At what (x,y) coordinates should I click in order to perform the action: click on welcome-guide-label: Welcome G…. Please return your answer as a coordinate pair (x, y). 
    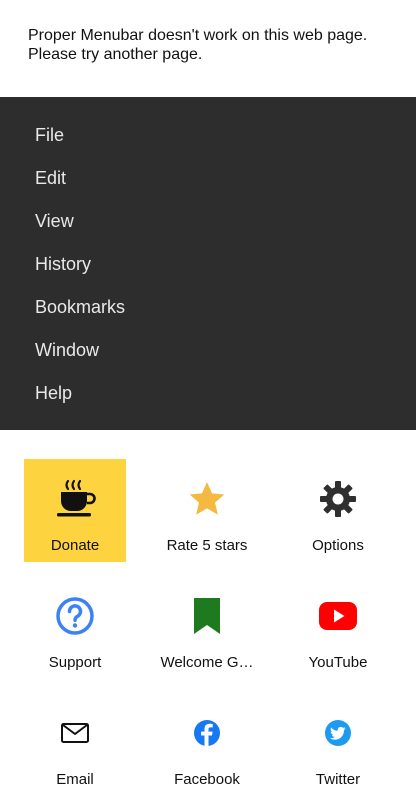
    Looking at the image, I should click on (207, 662).